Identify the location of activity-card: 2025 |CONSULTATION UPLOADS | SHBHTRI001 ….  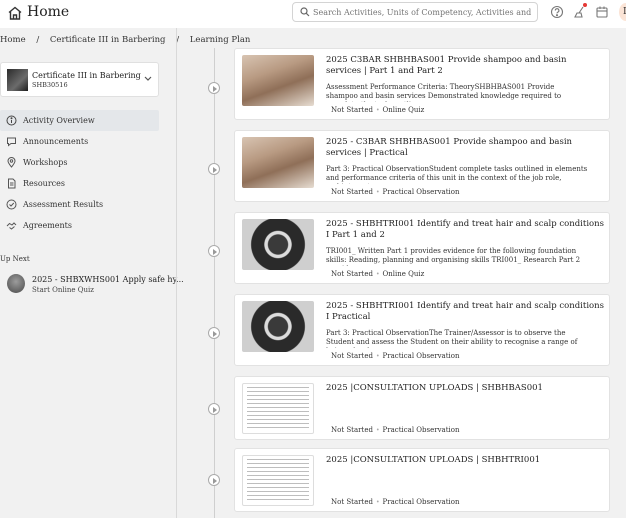
(422, 480).